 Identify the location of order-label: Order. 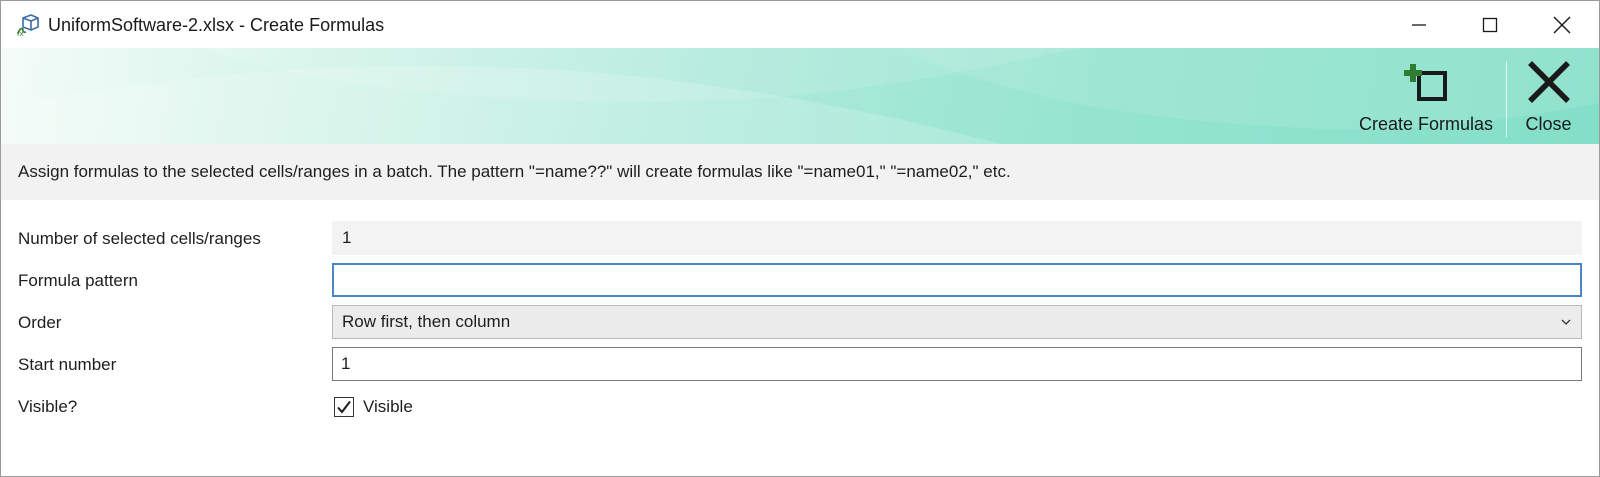
(40, 322).